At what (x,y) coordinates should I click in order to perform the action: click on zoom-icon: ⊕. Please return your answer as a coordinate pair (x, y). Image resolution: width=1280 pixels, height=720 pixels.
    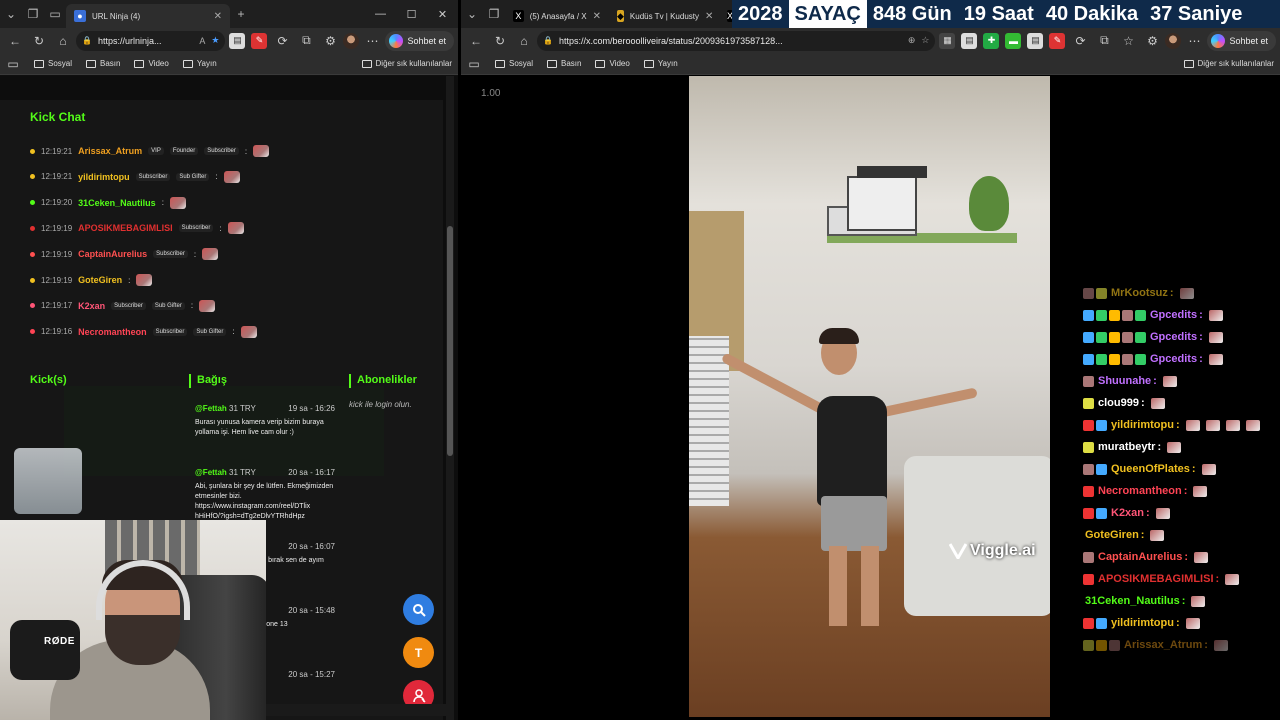
    Looking at the image, I should click on (912, 40).